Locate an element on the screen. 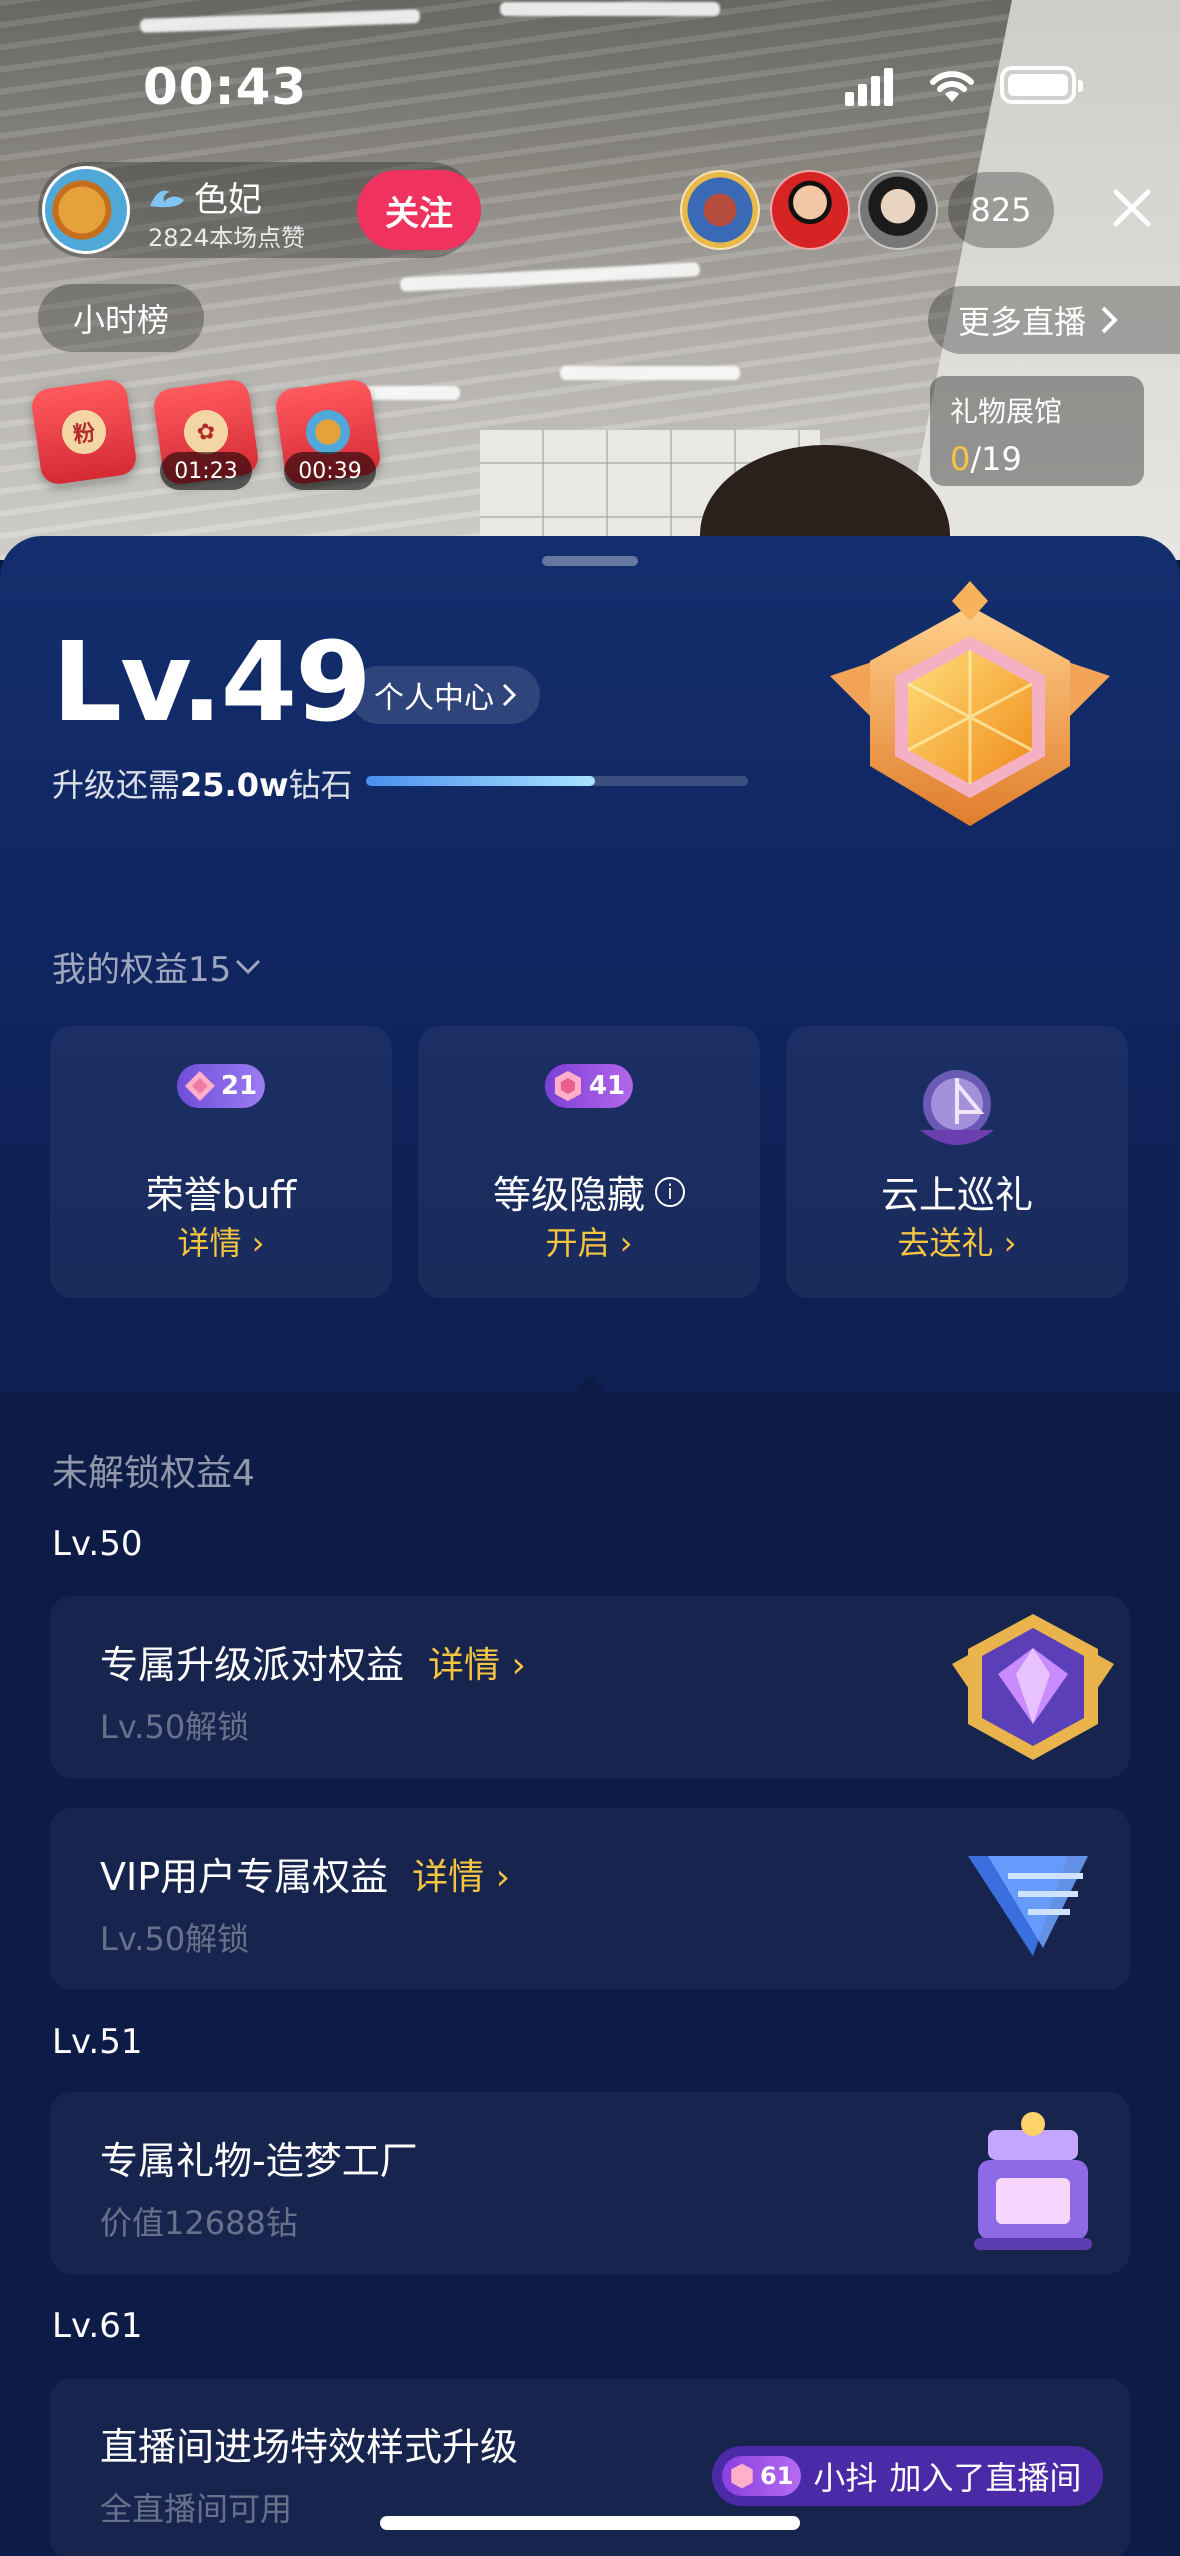 Image resolution: width=1180 pixels, height=2556 pixels. more-live-button: 更多直播 is located at coordinates (1054, 320).